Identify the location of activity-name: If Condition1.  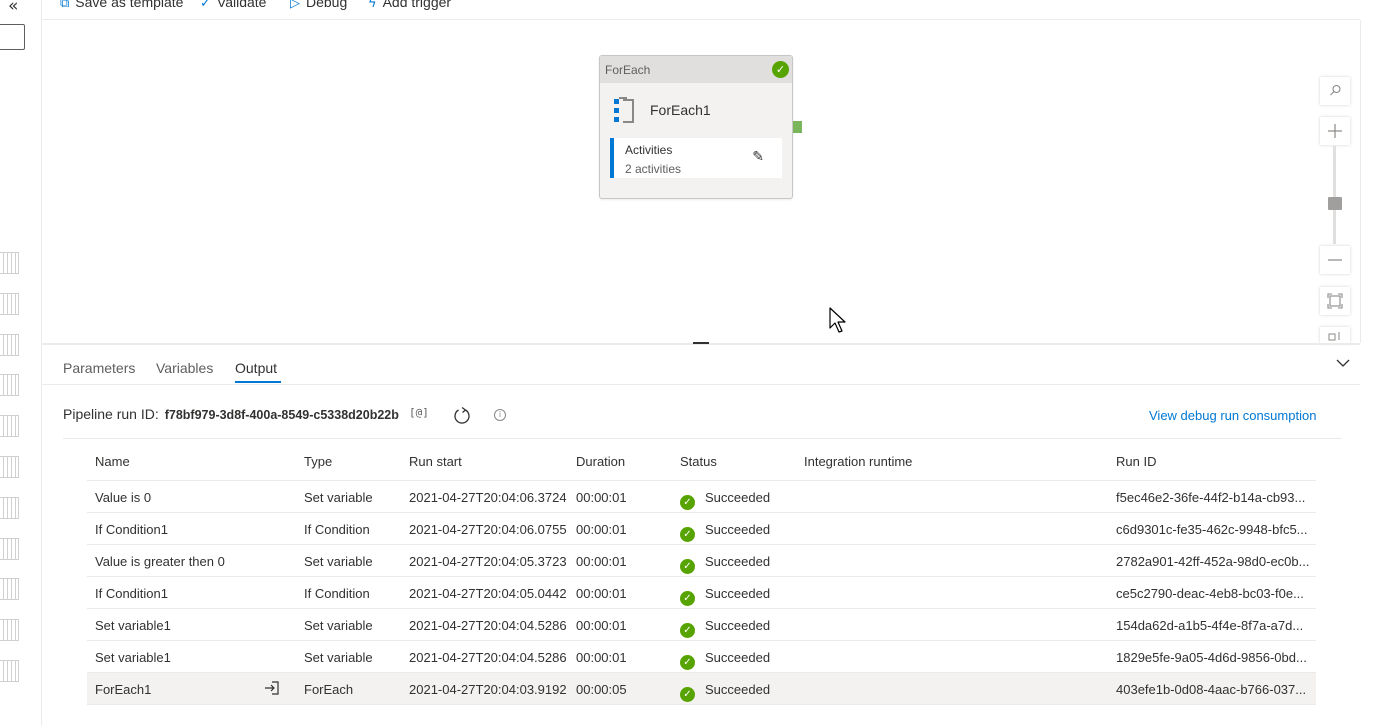
(131, 593).